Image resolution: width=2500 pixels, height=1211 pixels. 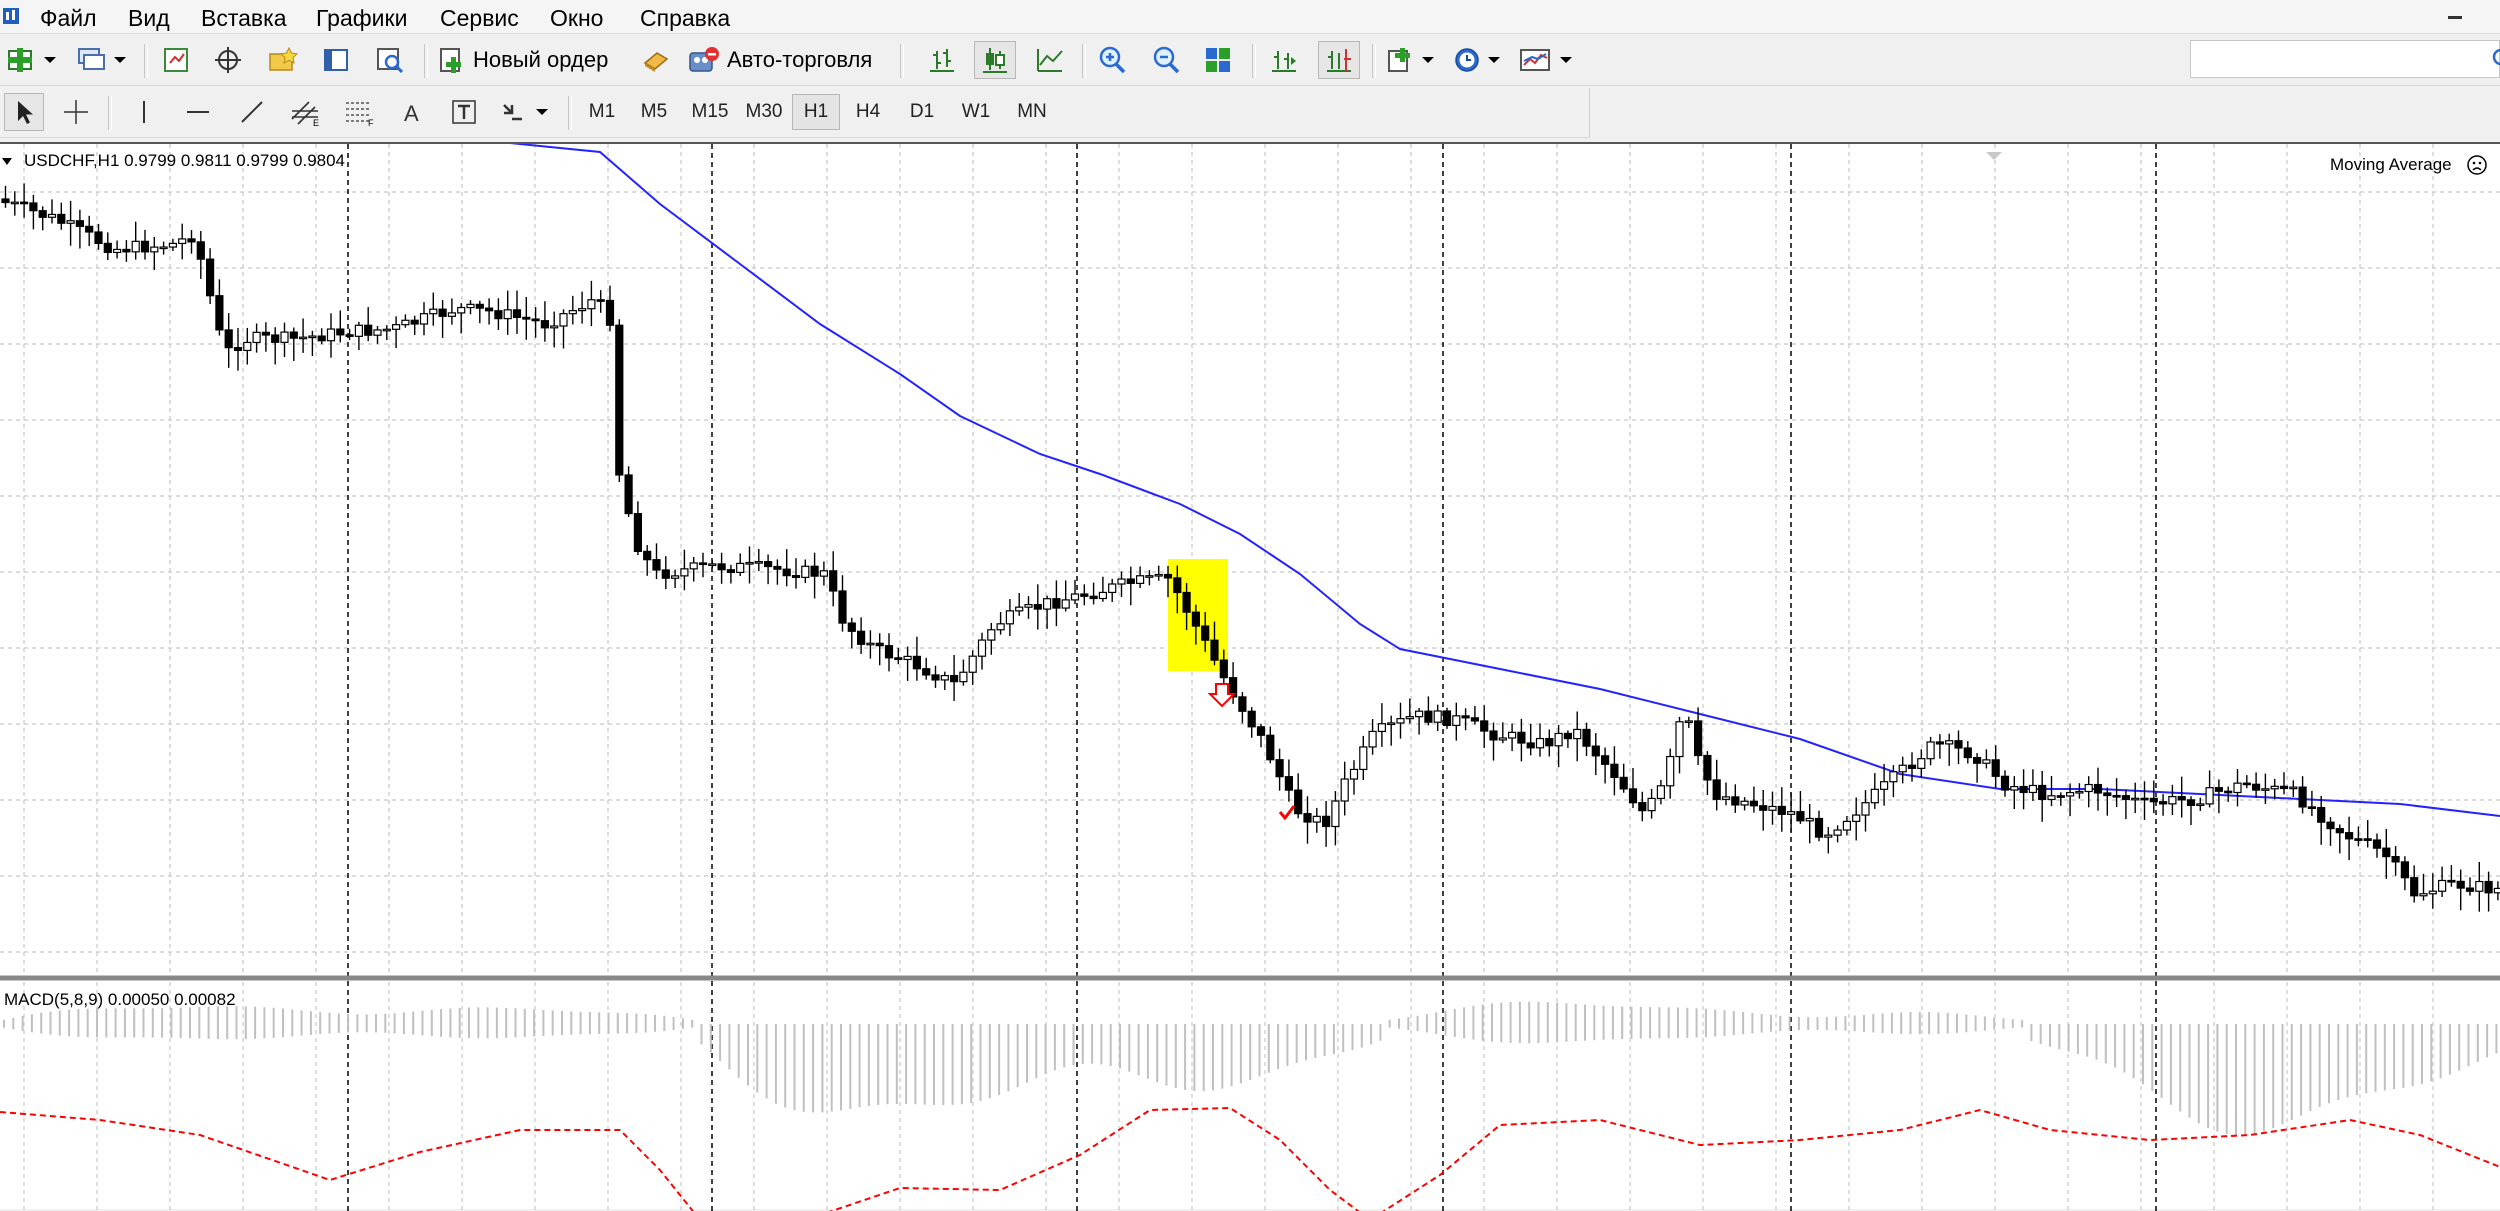 What do you see at coordinates (7, 161) in the screenshot?
I see `collapse-triangle-icon` at bounding box center [7, 161].